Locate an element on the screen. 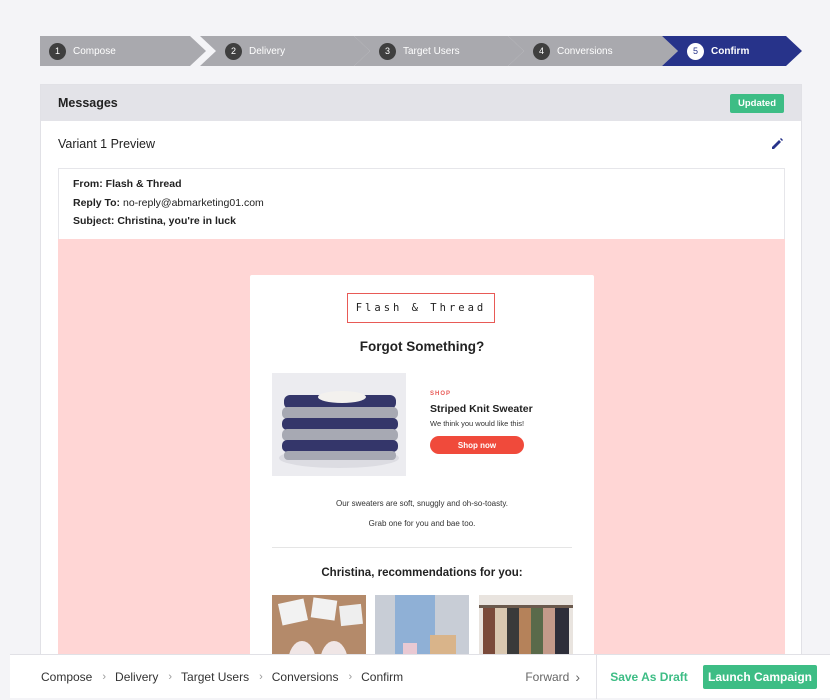 Image resolution: width=830 pixels, height=700 pixels. status-badge: Updated is located at coordinates (757, 103).